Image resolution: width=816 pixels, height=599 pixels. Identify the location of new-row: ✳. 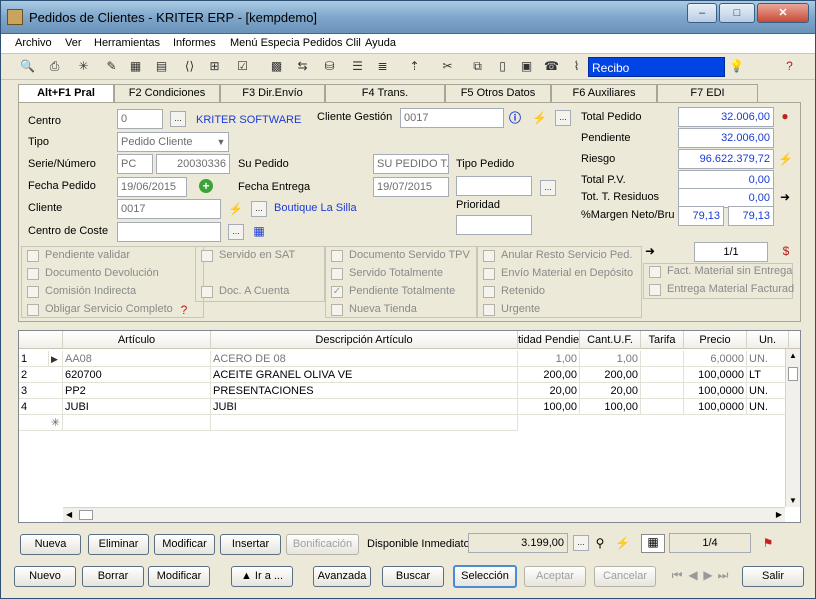
(404, 423).